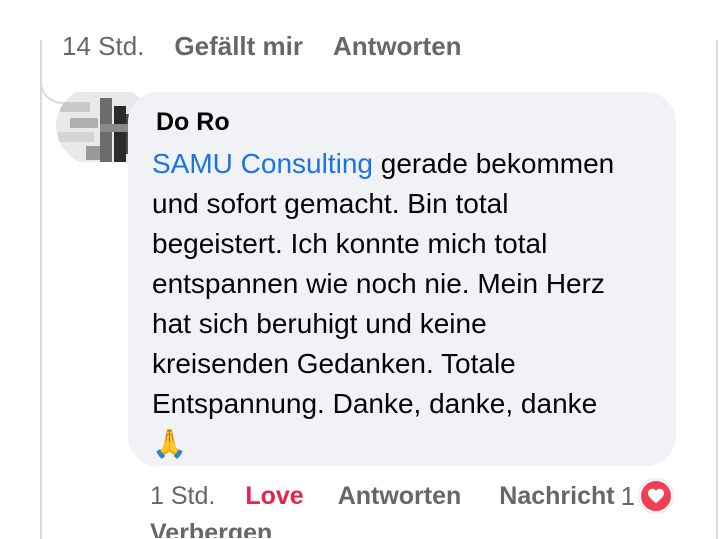 The width and height of the screenshot is (728, 539). I want to click on thread-connector-line-right, so click(717, 289).